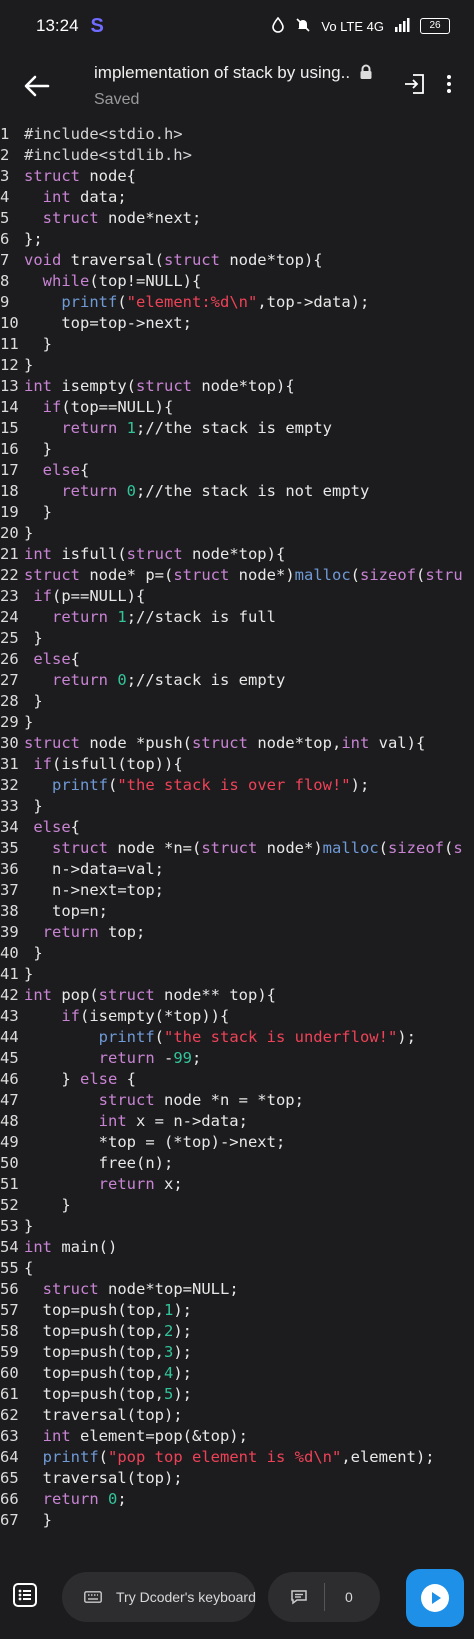 This screenshot has width=474, height=1639. Describe the element at coordinates (237, 302) in the screenshot. I see `code-line: 9 printf("element:%d\n",top->data);` at that location.